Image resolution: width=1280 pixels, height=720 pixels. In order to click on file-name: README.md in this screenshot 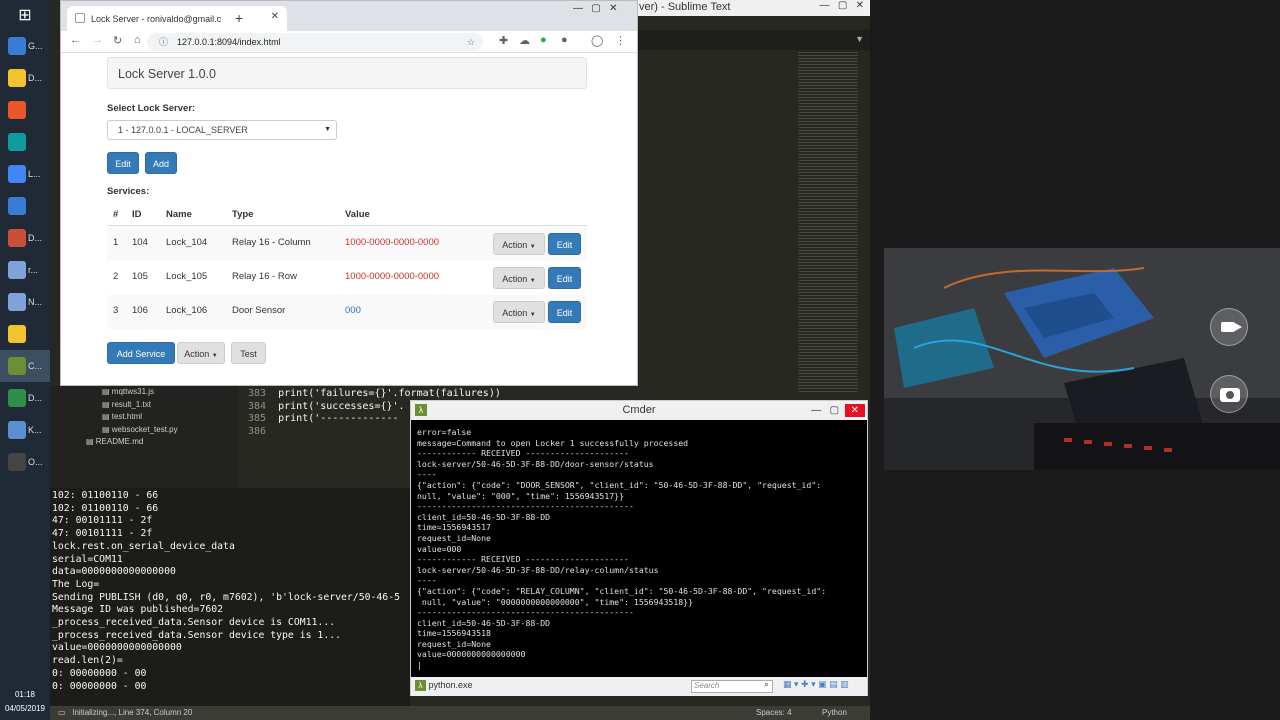, I will do `click(119, 441)`.